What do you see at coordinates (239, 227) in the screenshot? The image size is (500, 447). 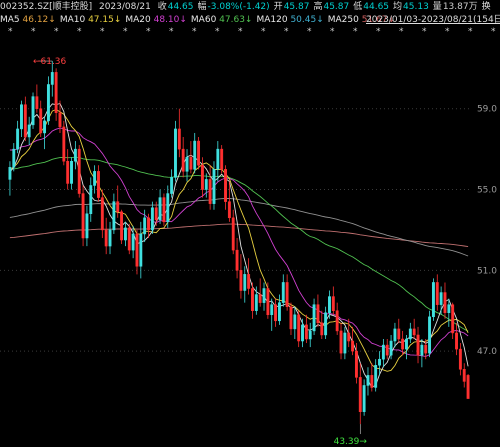 I see `ma120-line` at bounding box center [239, 227].